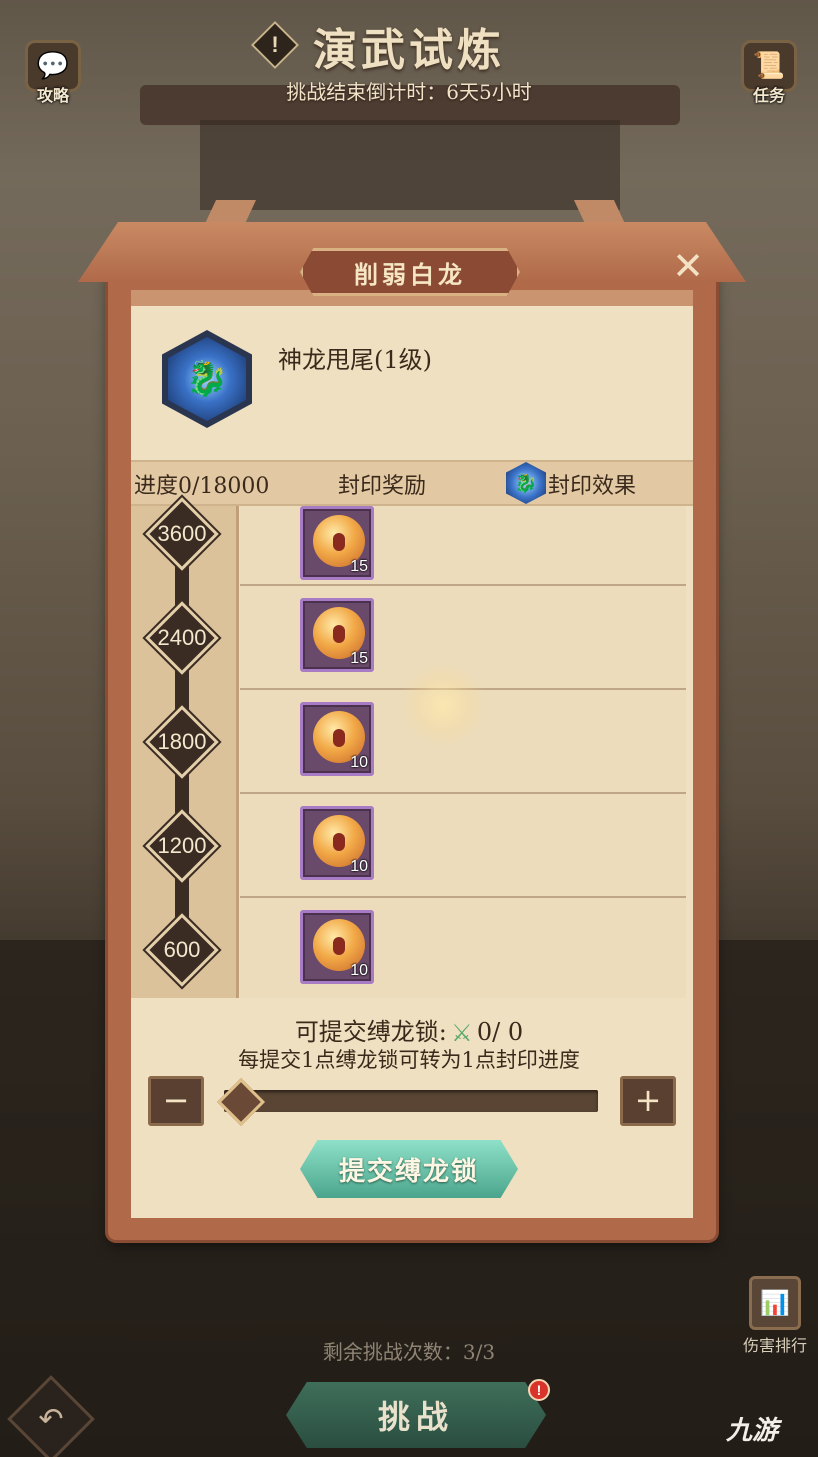 The height and width of the screenshot is (1457, 818). I want to click on milestone-marker: 1200, so click(182, 846).